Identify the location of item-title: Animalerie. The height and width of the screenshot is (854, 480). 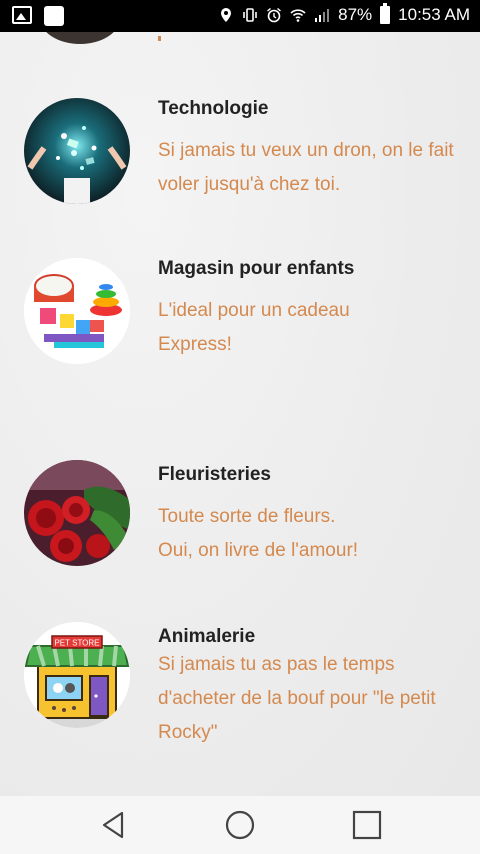
(207, 636).